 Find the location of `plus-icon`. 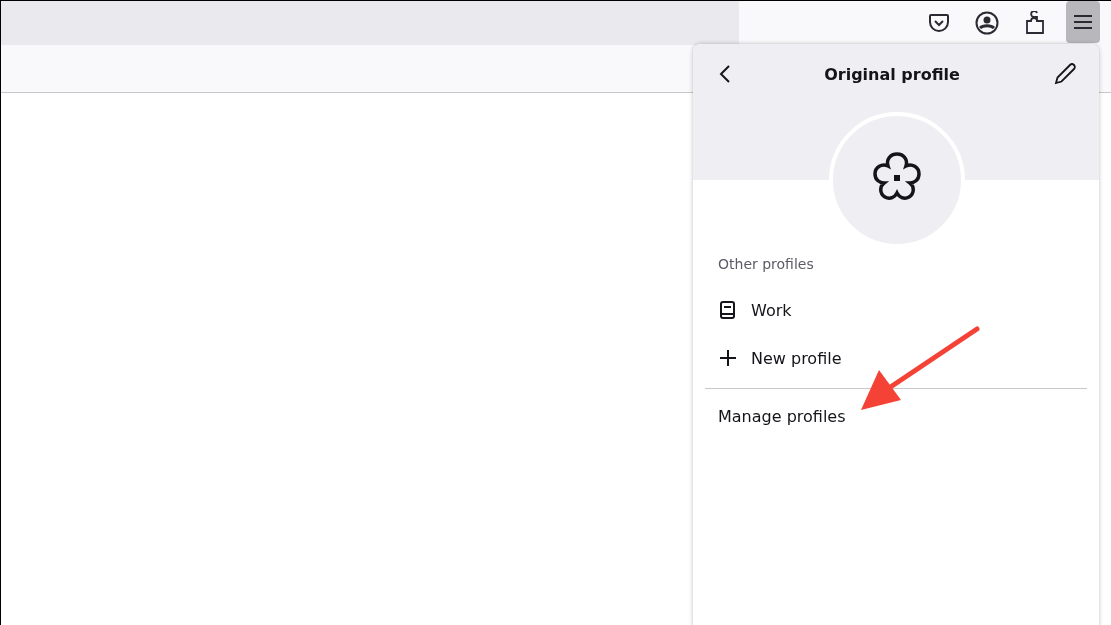

plus-icon is located at coordinates (728, 358).